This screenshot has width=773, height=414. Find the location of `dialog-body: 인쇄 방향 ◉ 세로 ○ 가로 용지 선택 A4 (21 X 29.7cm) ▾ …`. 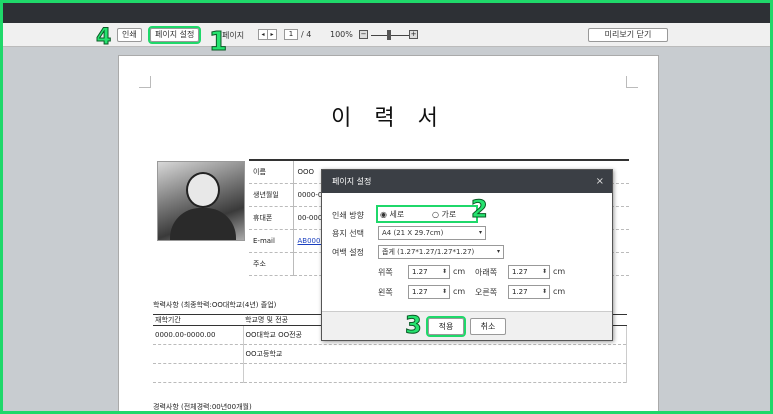

dialog-body: 인쇄 방향 ◉ 세로 ○ 가로 용지 선택 A4 (21 X 29.7cm) ▾ … is located at coordinates (467, 253).